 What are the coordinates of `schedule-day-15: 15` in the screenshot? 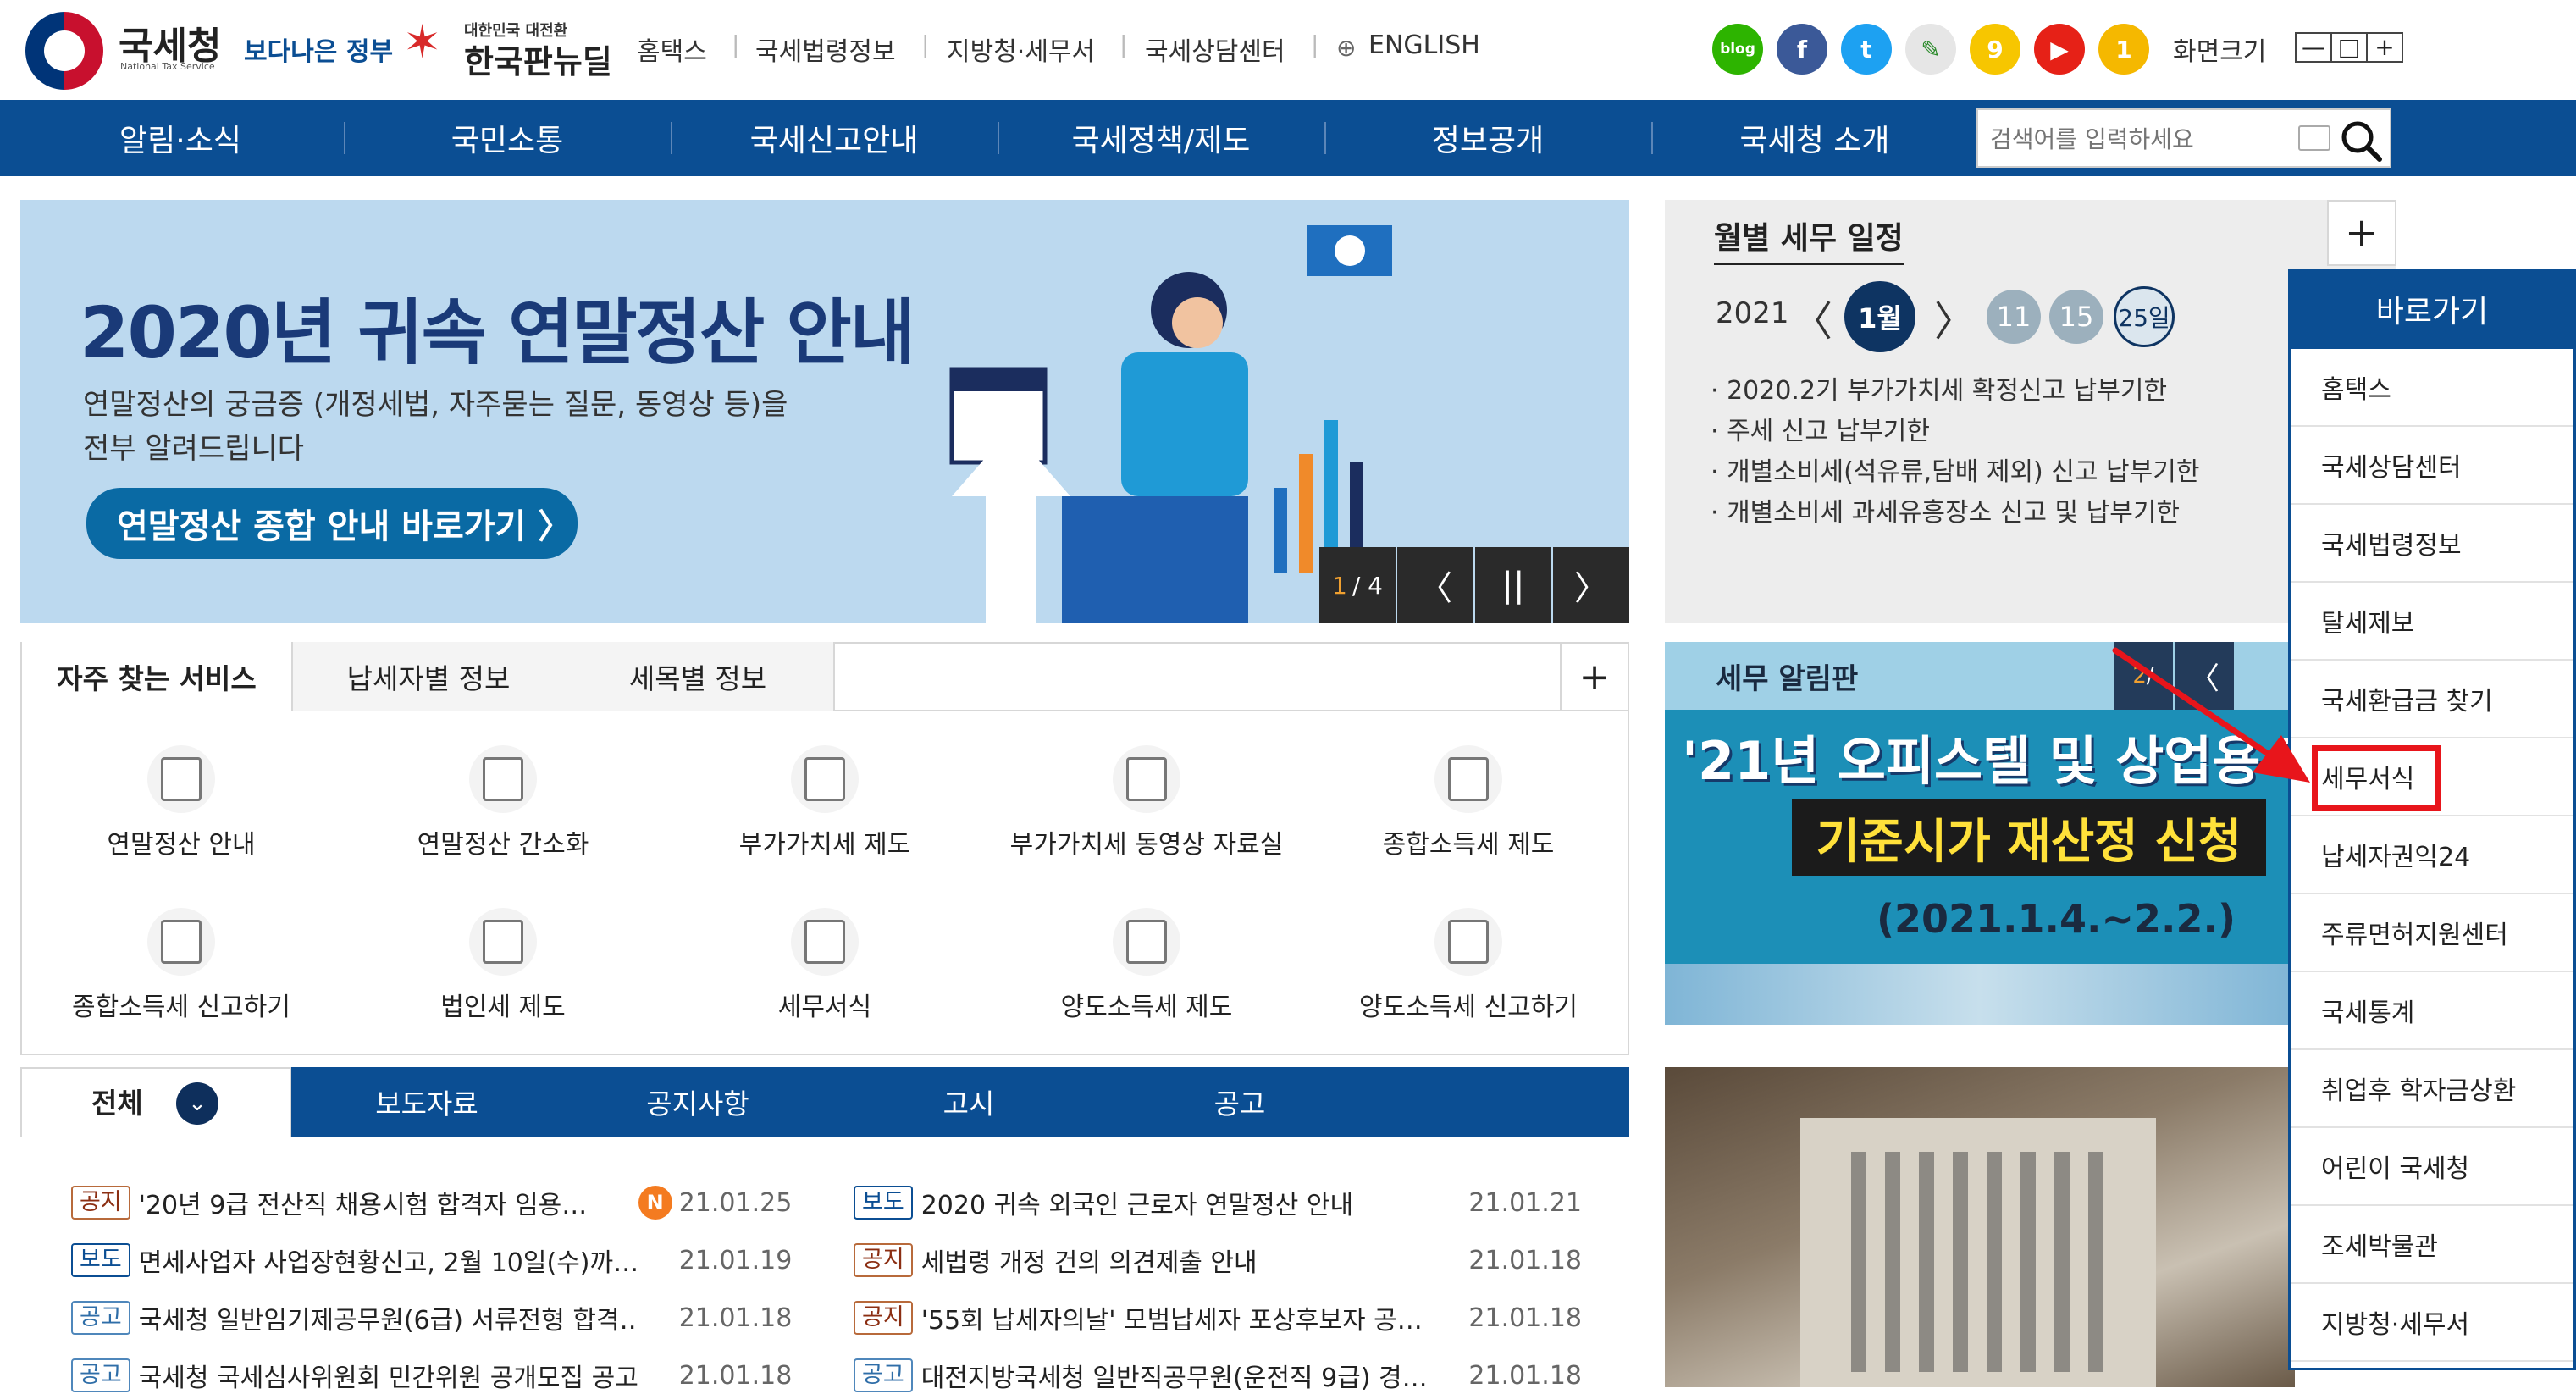 It's located at (2076, 317).